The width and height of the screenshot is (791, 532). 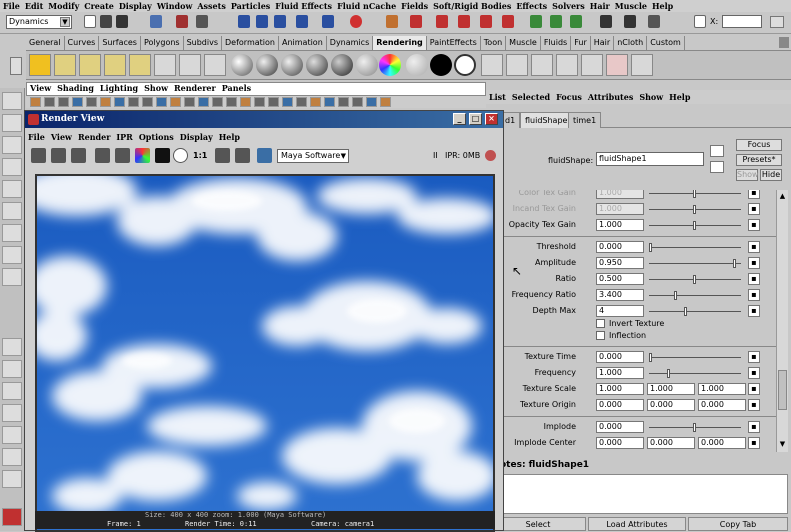 I want to click on ipr-pause-icon: II, so click(x=435, y=155).